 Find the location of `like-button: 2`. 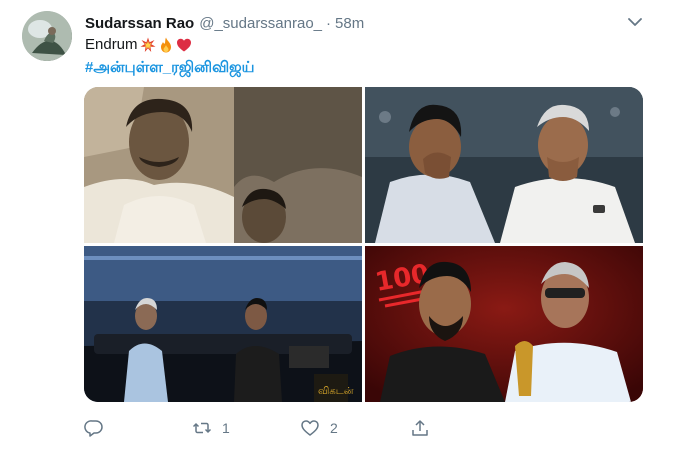

like-button: 2 is located at coordinates (319, 428).